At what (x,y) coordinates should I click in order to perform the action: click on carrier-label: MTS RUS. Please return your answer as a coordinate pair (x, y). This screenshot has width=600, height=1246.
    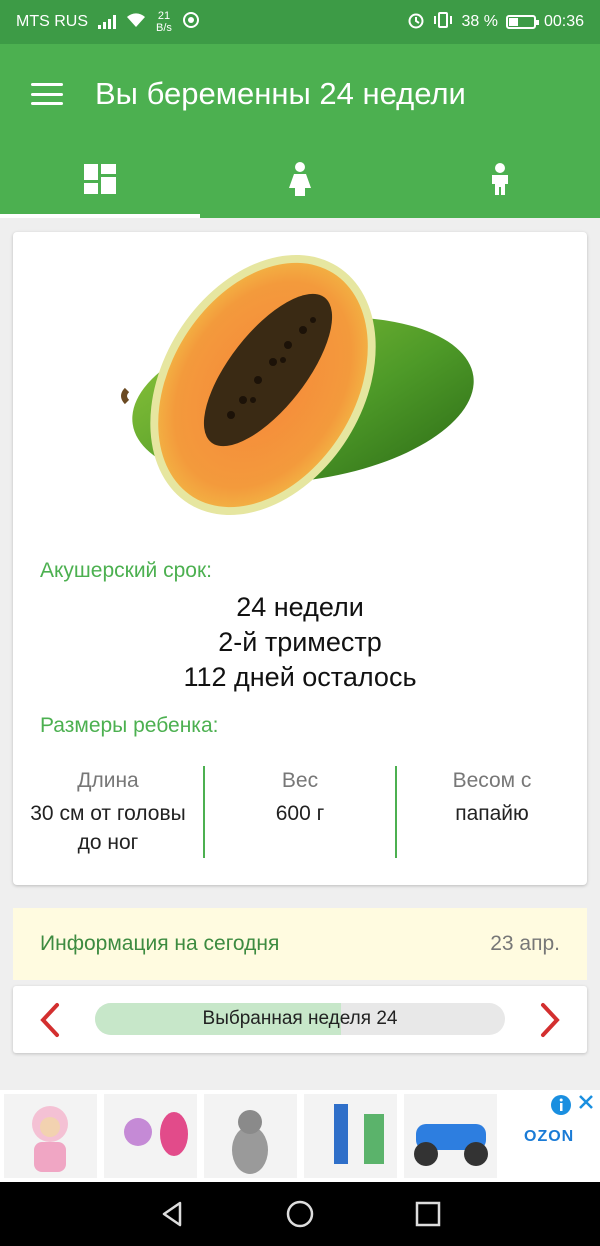
    Looking at the image, I should click on (52, 21).